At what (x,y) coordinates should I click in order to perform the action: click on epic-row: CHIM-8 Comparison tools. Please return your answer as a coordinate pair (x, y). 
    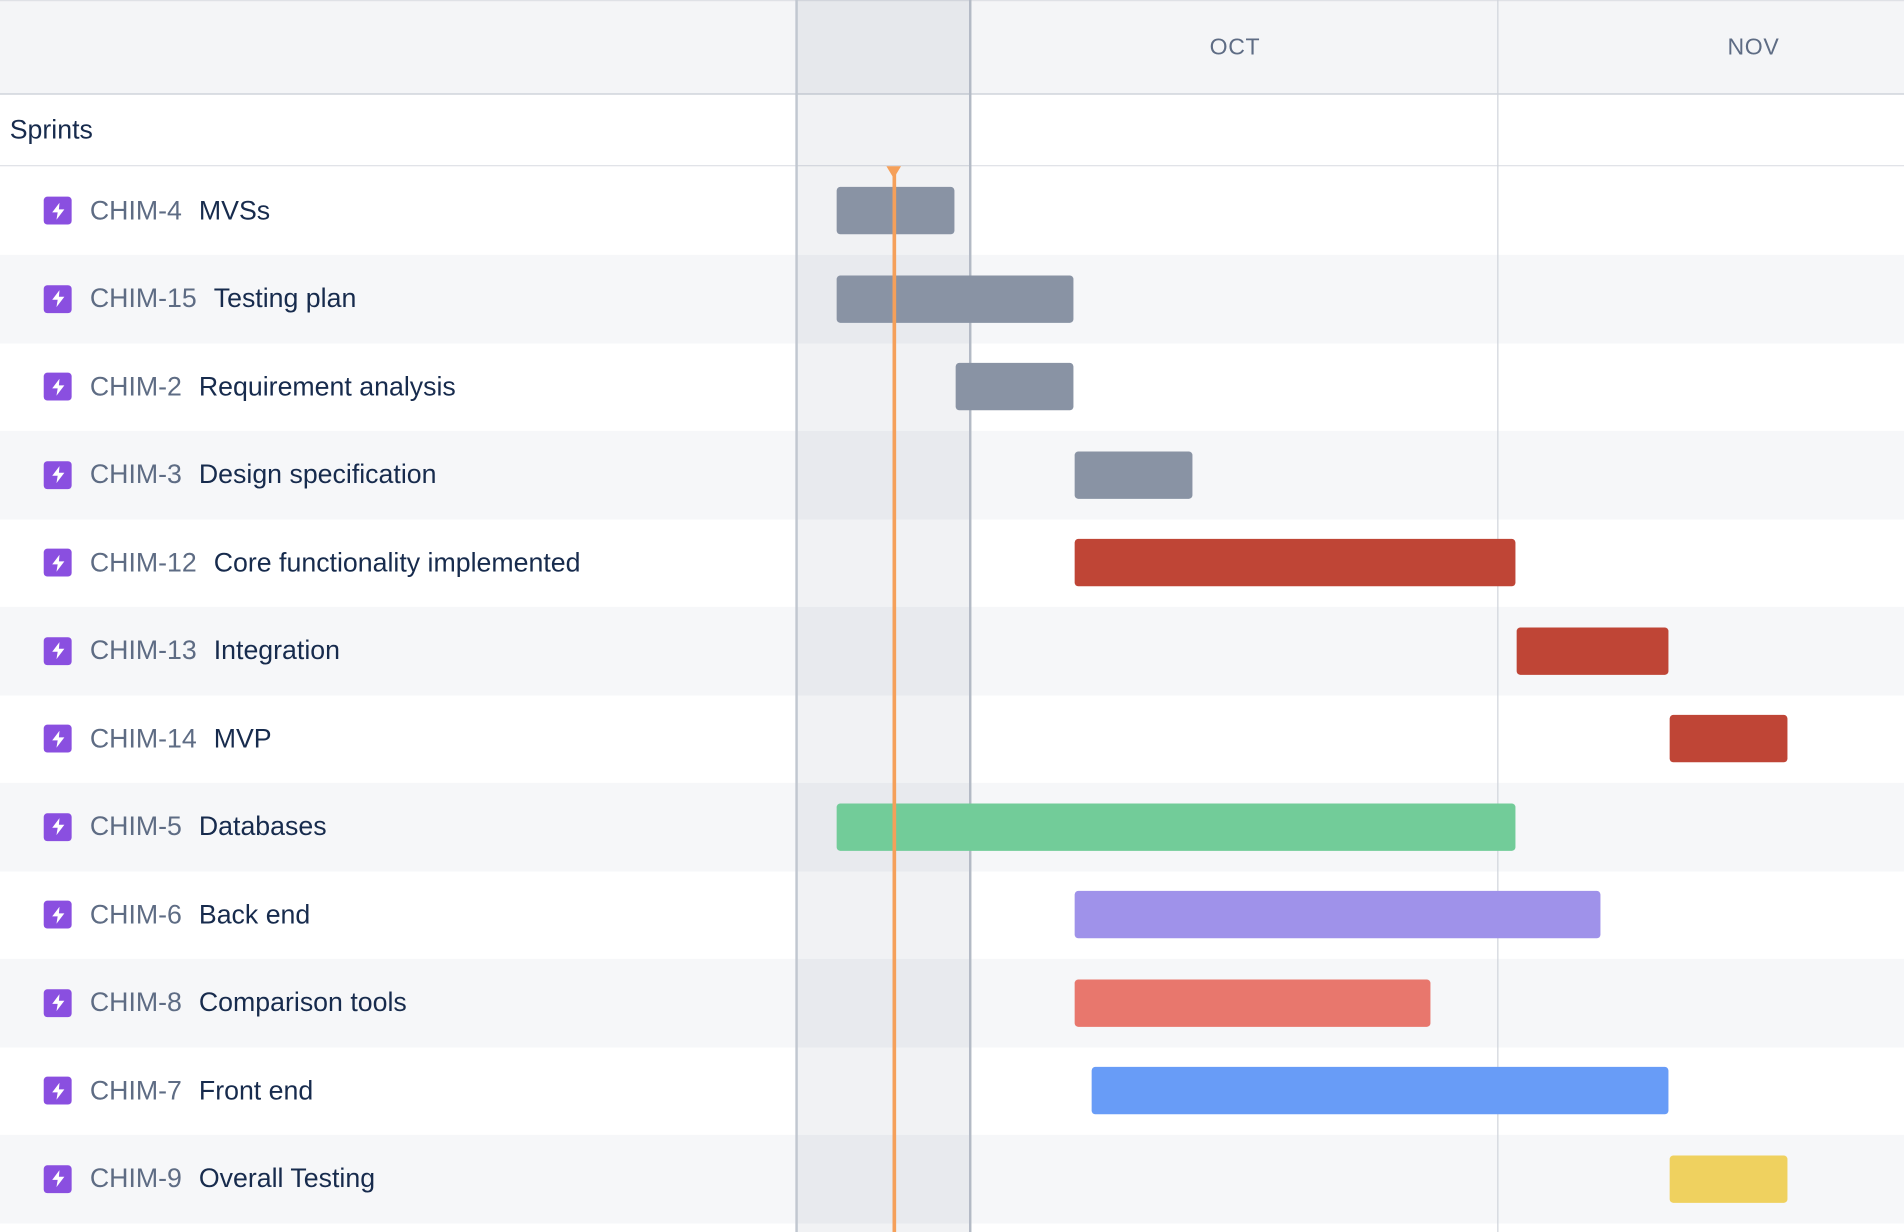
    Looking at the image, I should click on (952, 1002).